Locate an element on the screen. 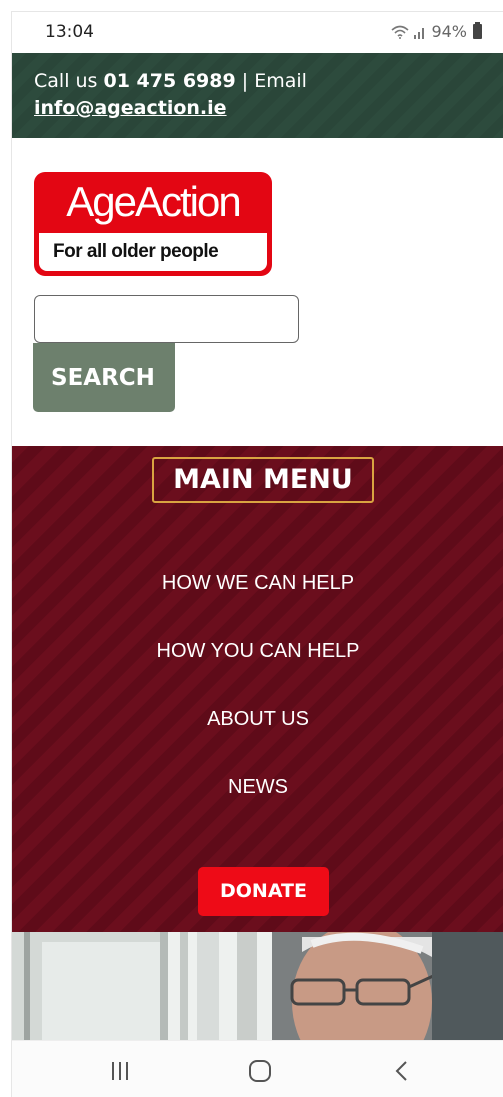  call-label: Call us is located at coordinates (69, 81).